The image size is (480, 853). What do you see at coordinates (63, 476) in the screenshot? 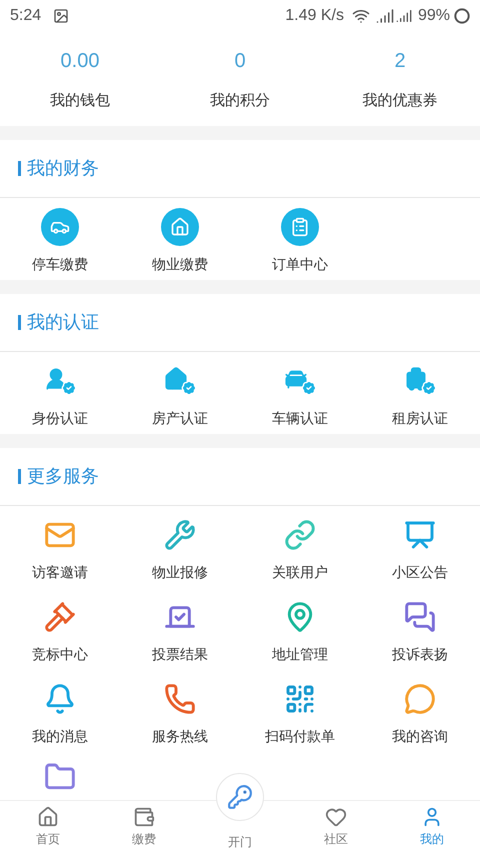
I see `section-title: 更多服务` at bounding box center [63, 476].